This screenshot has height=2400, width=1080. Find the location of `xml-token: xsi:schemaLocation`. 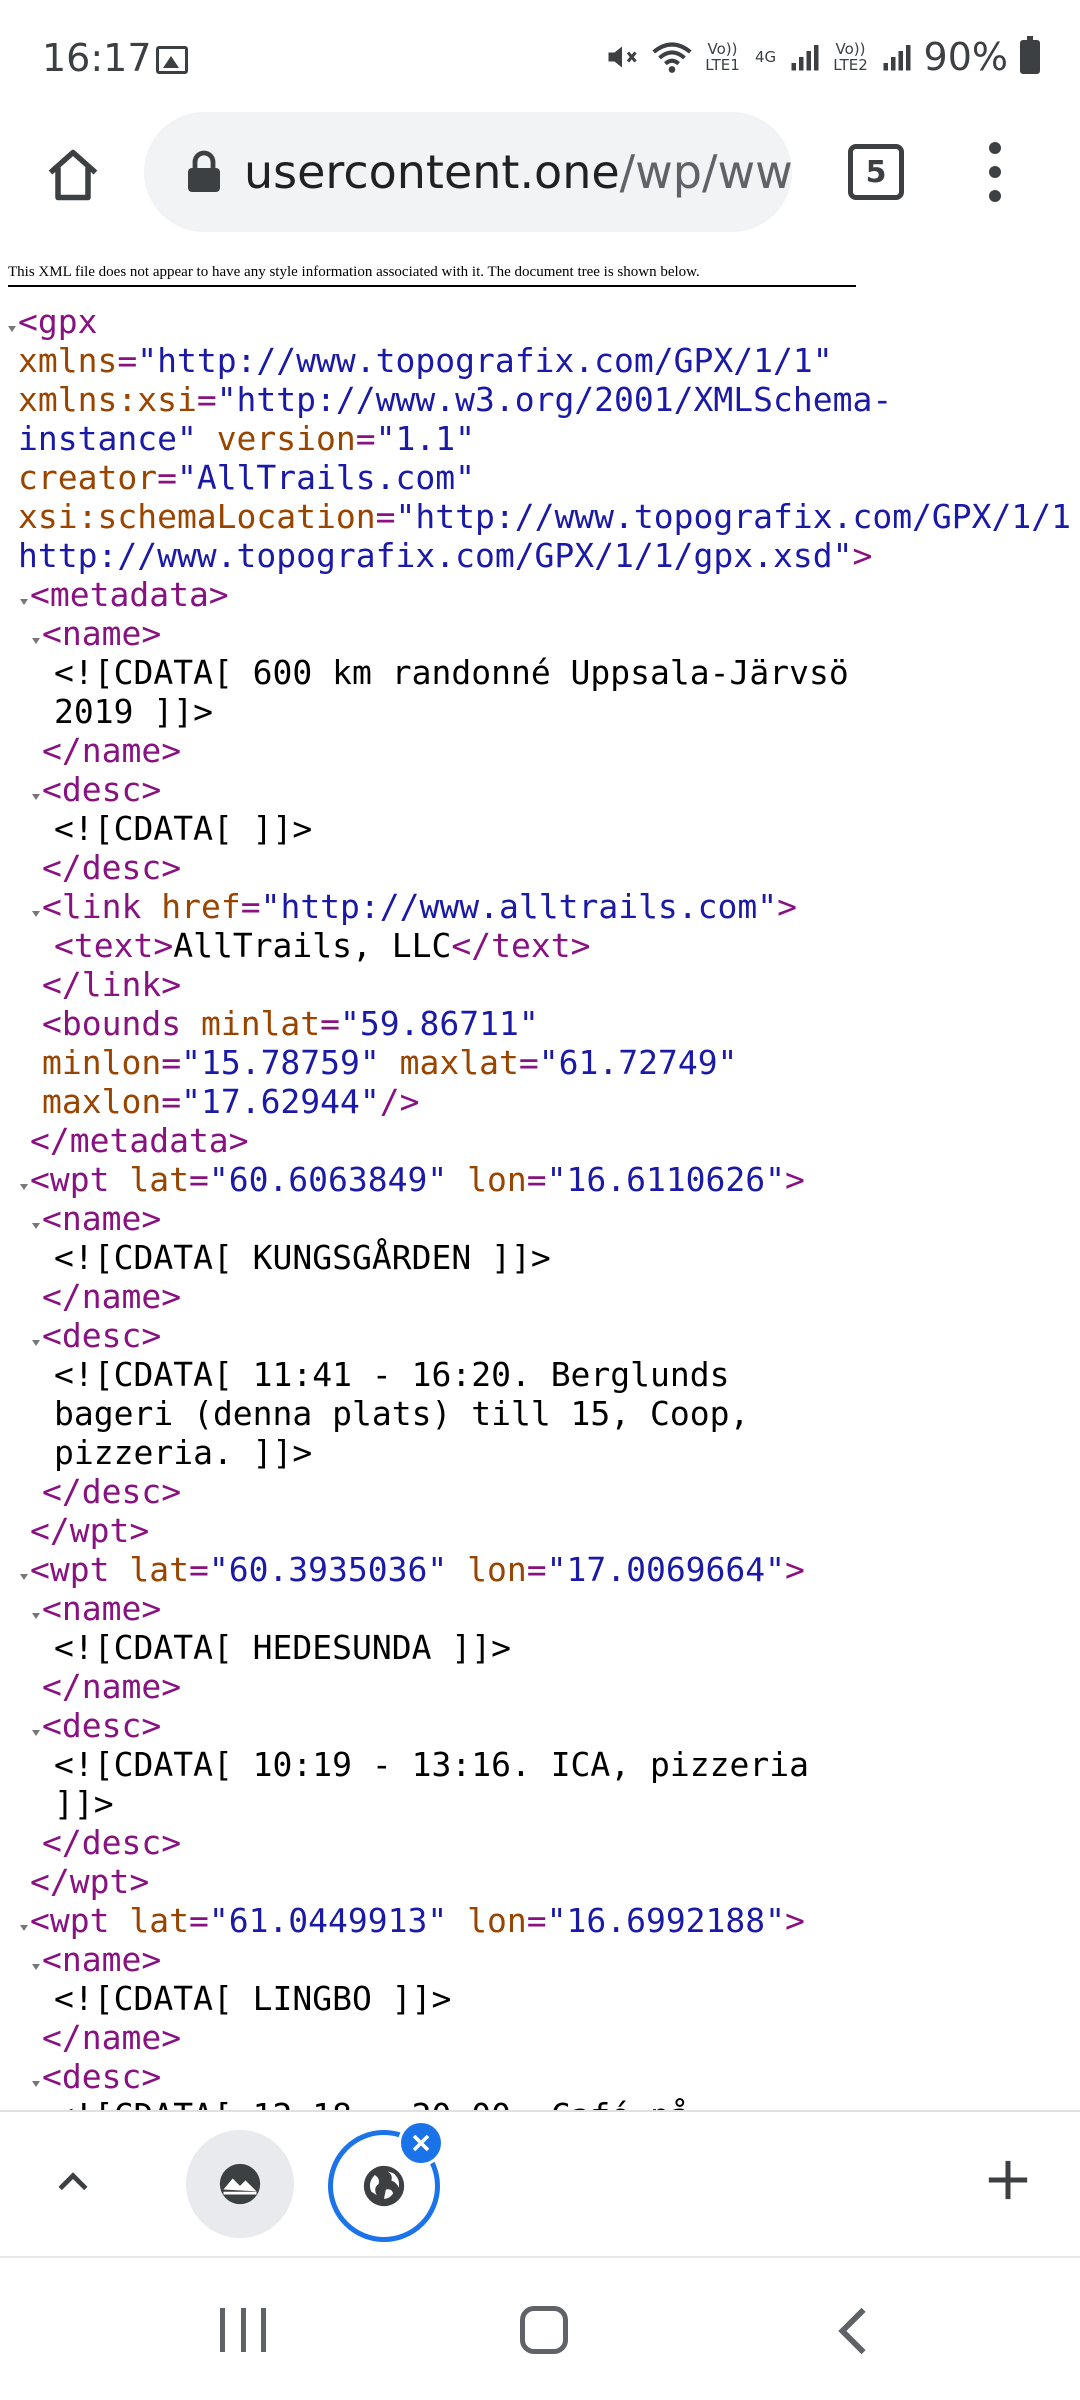

xml-token: xsi:schemaLocation is located at coordinates (197, 516).